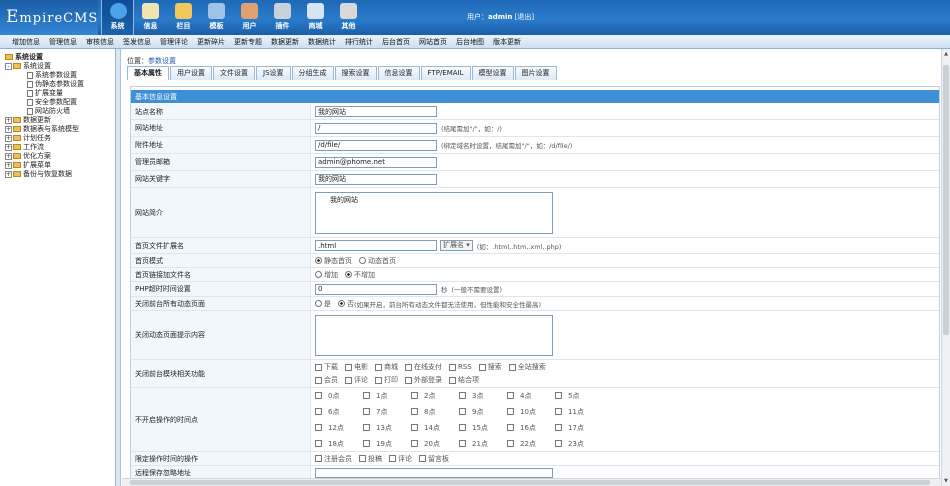  Describe the element at coordinates (376, 145) in the screenshot. I see `attach-url-input` at that location.